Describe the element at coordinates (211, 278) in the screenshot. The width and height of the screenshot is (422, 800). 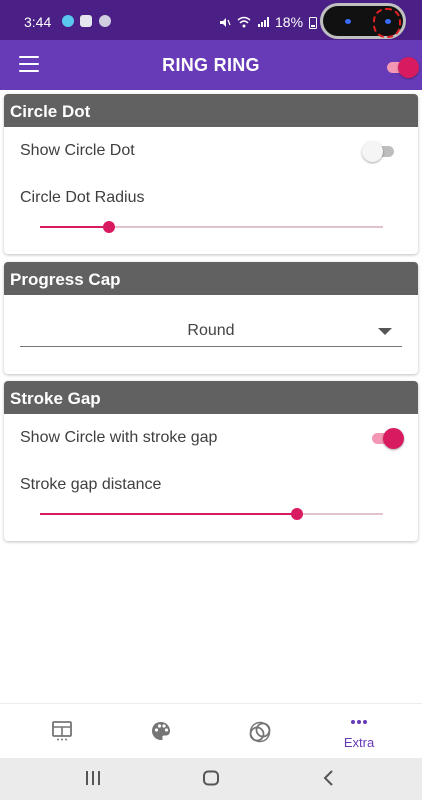
I see `card-header: Progress Cap` at that location.